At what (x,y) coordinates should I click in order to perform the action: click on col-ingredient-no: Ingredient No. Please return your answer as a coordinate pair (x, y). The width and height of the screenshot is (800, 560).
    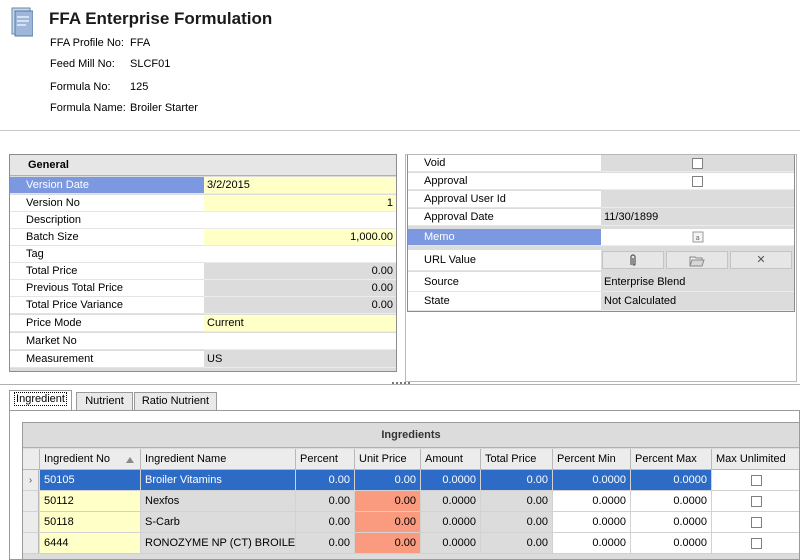
    Looking at the image, I should click on (90, 459).